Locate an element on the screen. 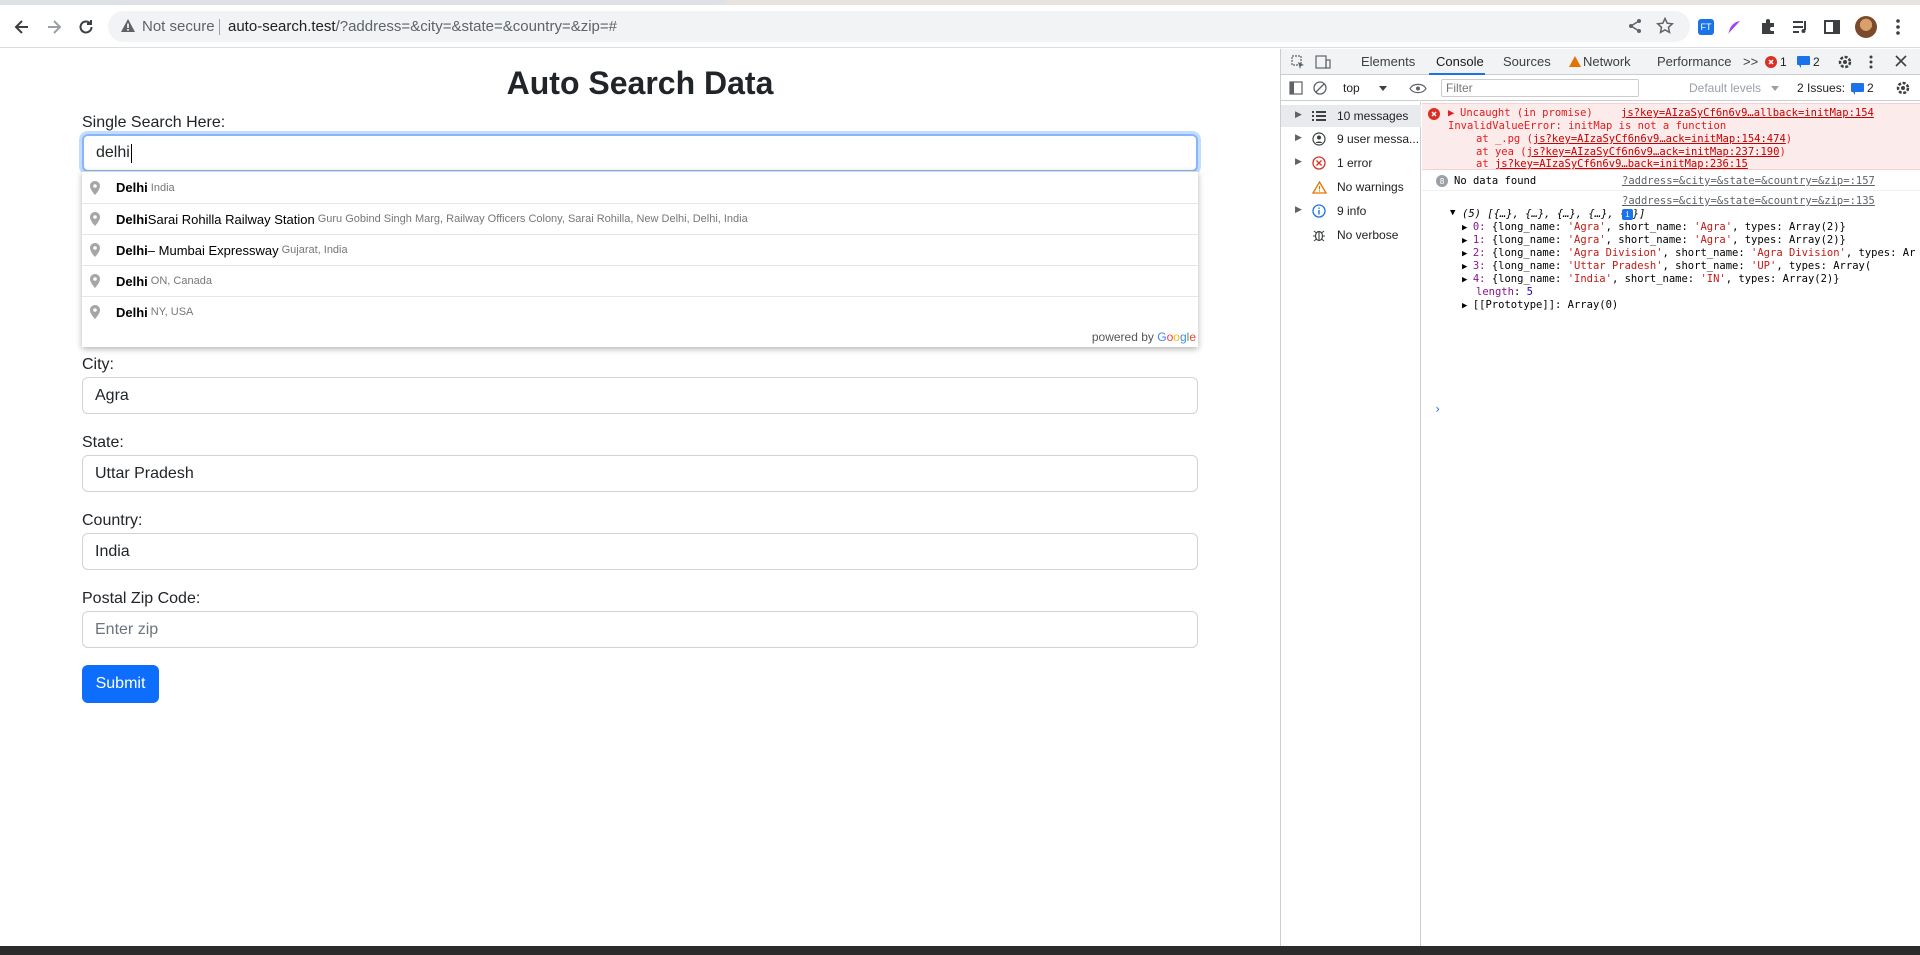 Image resolution: width=1920 pixels, height=955 pixels. sidebar-item-errors: ▶ 1 error is located at coordinates (1351, 163).